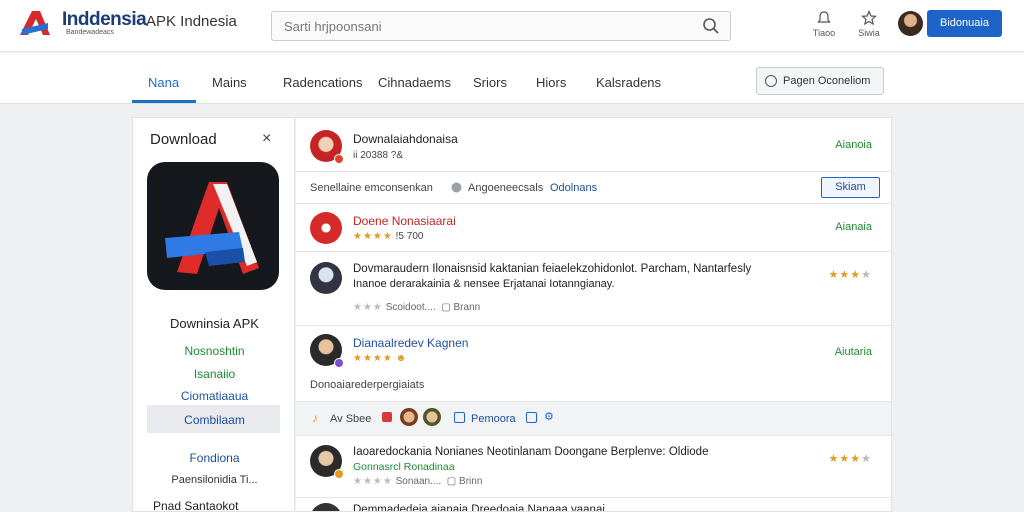  What do you see at coordinates (628, 82) in the screenshot?
I see `tab-calendars: Kalsradens` at bounding box center [628, 82].